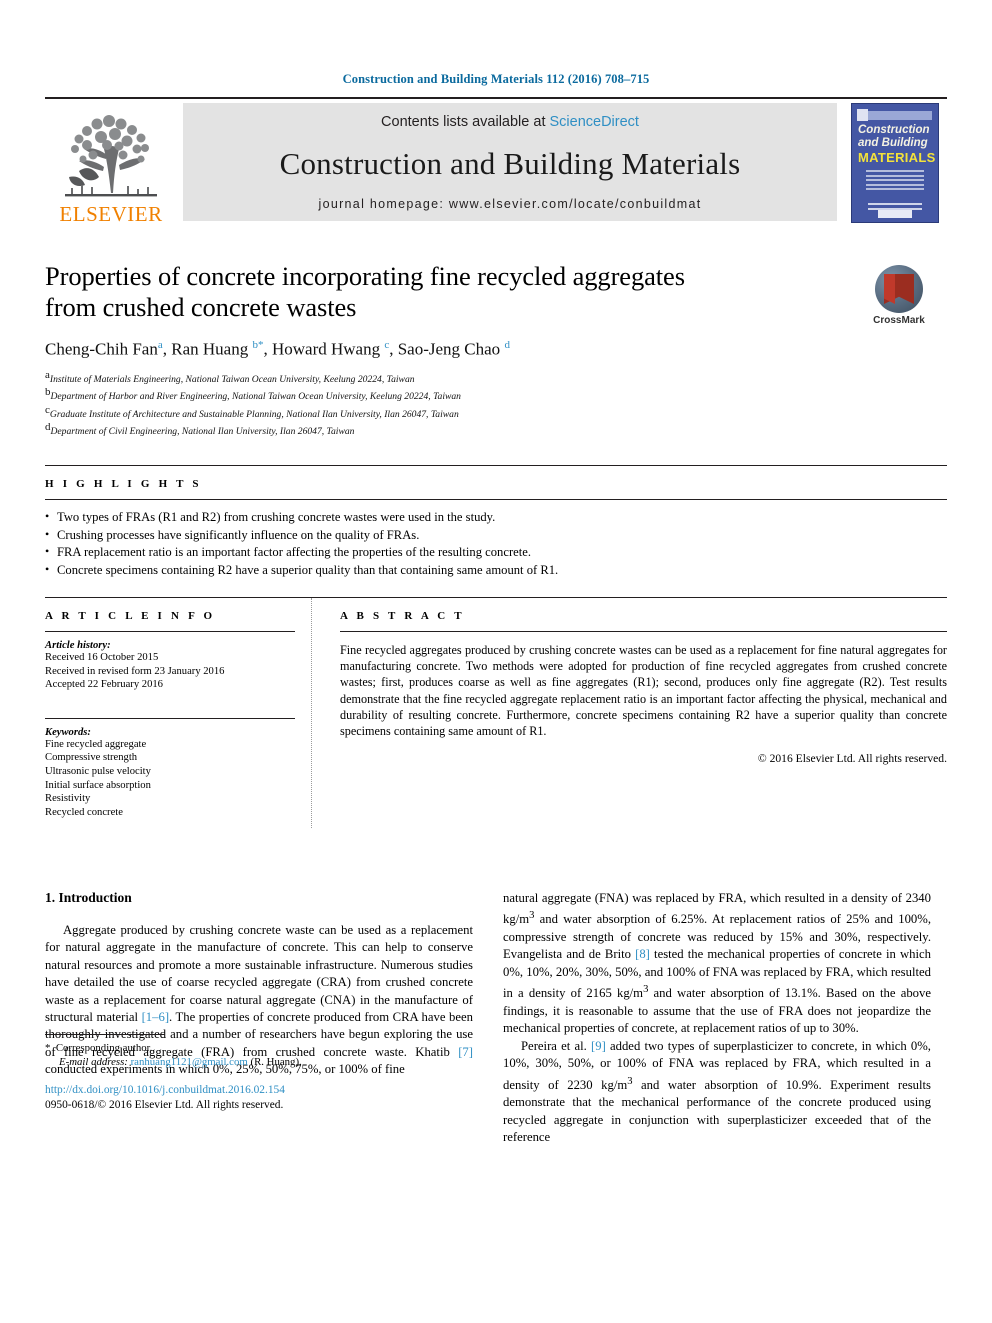 This screenshot has height=1323, width=992. I want to click on journal-cover-thumbnail: Construction and Building MATERIALS, so click(895, 163).